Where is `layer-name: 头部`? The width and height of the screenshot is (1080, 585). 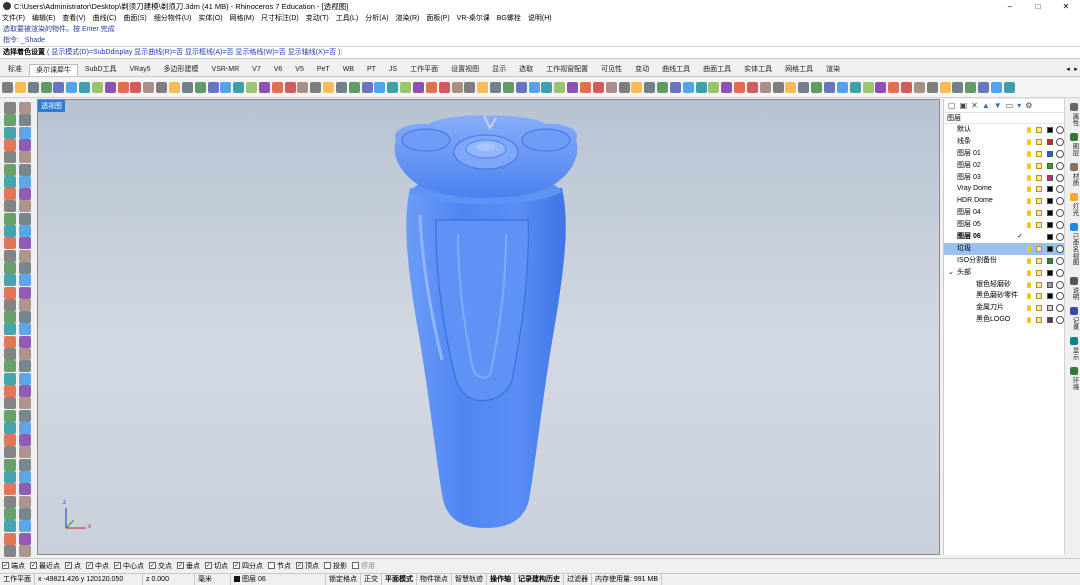
layer-name: 头部 is located at coordinates (964, 273).